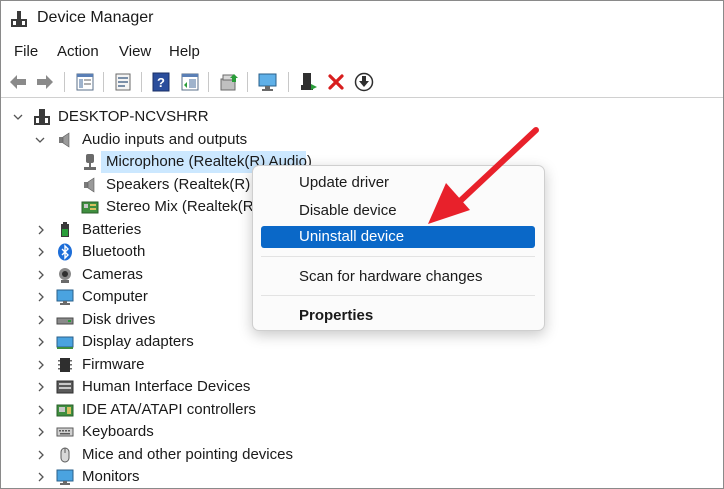  Describe the element at coordinates (90, 207) in the screenshot. I see `sound-card-icon` at that location.